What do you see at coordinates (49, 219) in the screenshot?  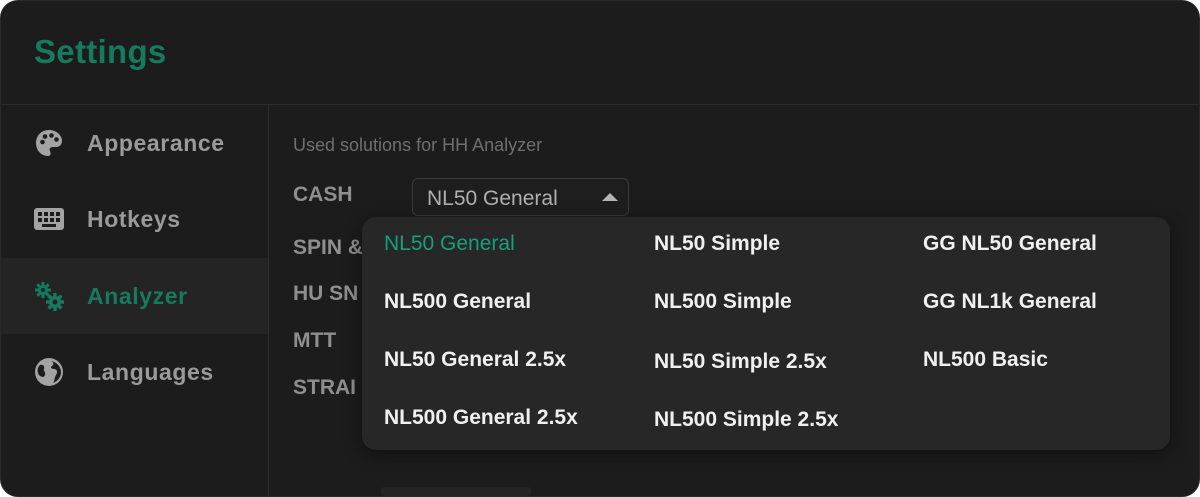 I see `keyboard-icon` at bounding box center [49, 219].